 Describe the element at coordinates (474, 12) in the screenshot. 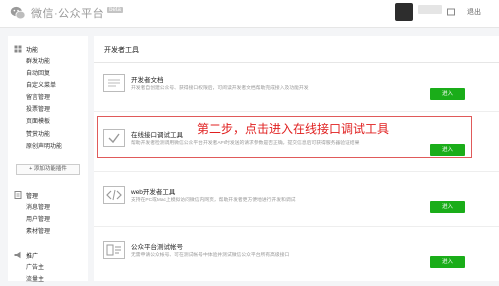

I see `logout-link: 退出` at that location.